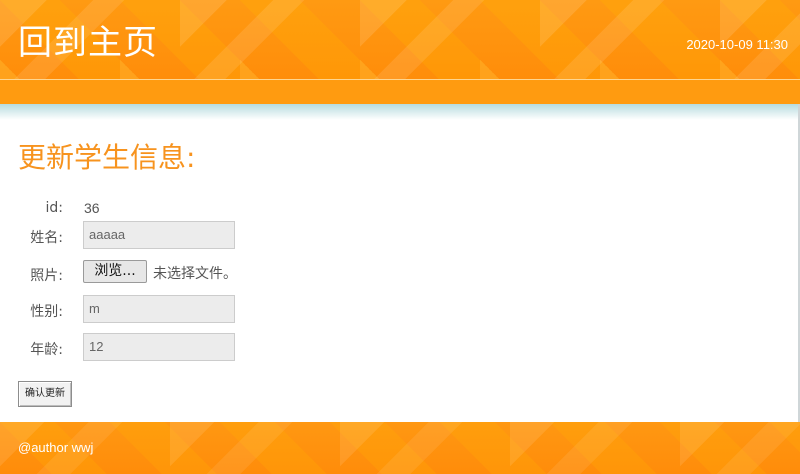 This screenshot has width=800, height=474. Describe the element at coordinates (88, 43) in the screenshot. I see `home-link: 回到主页` at that location.